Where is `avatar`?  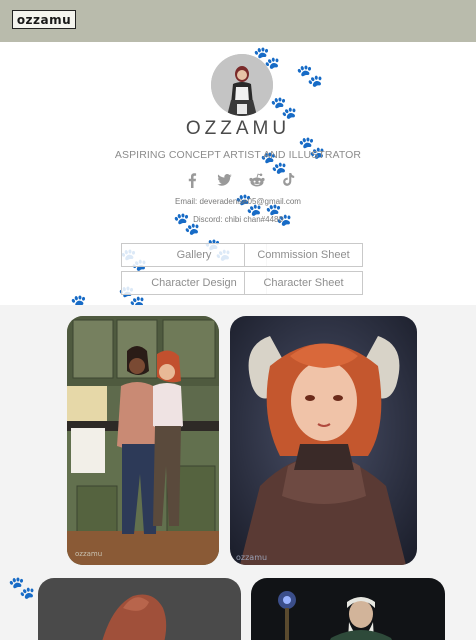
avatar is located at coordinates (242, 85).